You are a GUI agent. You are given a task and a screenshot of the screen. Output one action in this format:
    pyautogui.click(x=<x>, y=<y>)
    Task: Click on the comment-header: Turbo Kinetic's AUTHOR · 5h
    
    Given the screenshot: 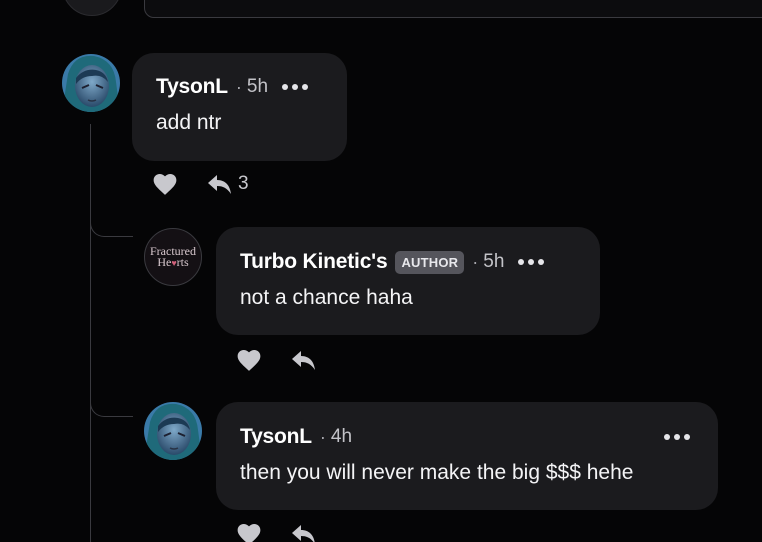 What is the action you would take?
    pyautogui.click(x=420, y=262)
    